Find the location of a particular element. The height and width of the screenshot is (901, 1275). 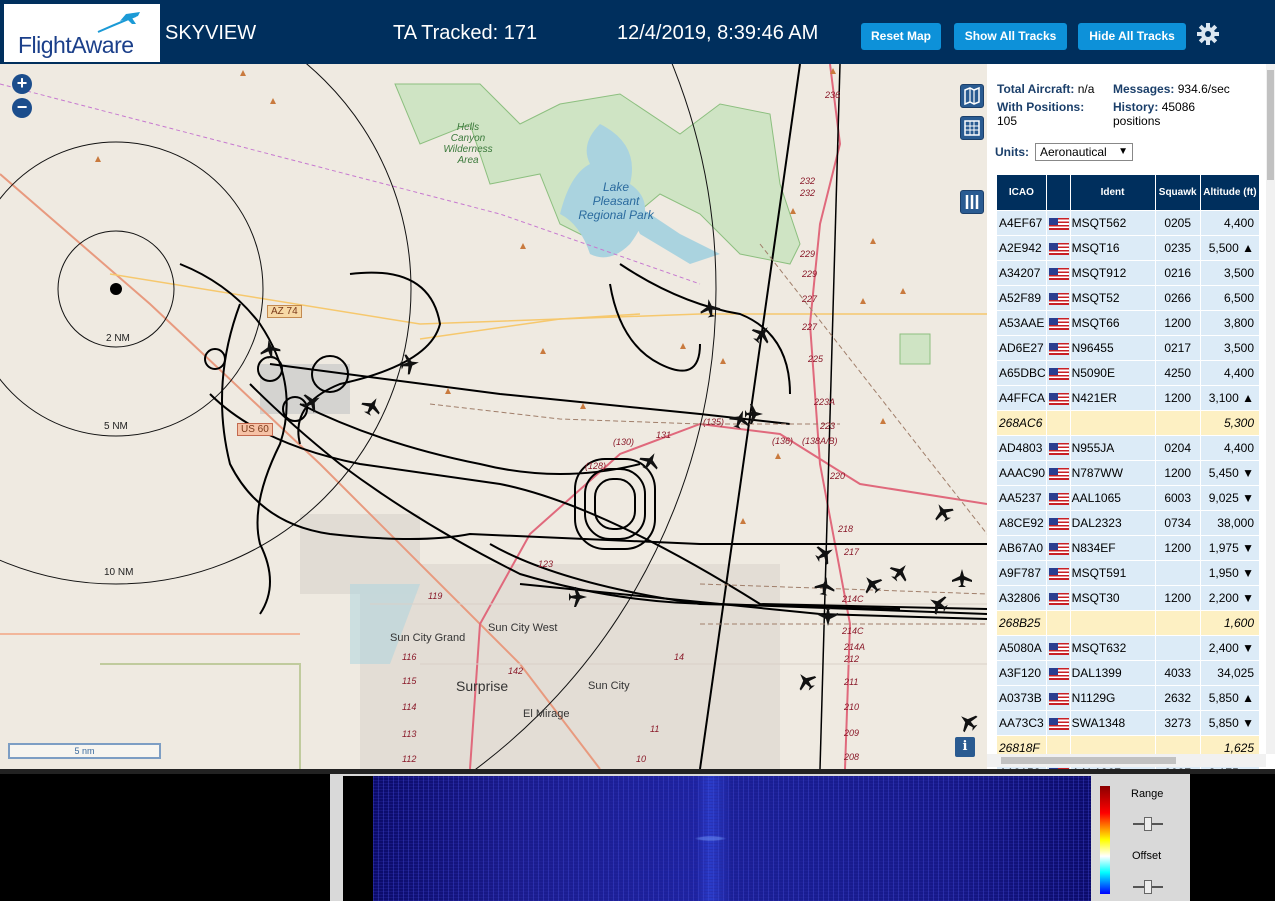

sidebar-vertical-scrollbar is located at coordinates (1270, 409).